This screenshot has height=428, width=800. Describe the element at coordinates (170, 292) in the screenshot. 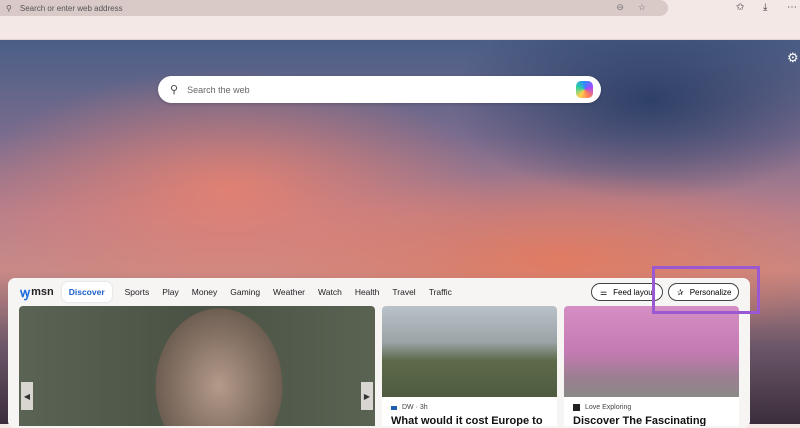

I see `tab-play: Play` at that location.